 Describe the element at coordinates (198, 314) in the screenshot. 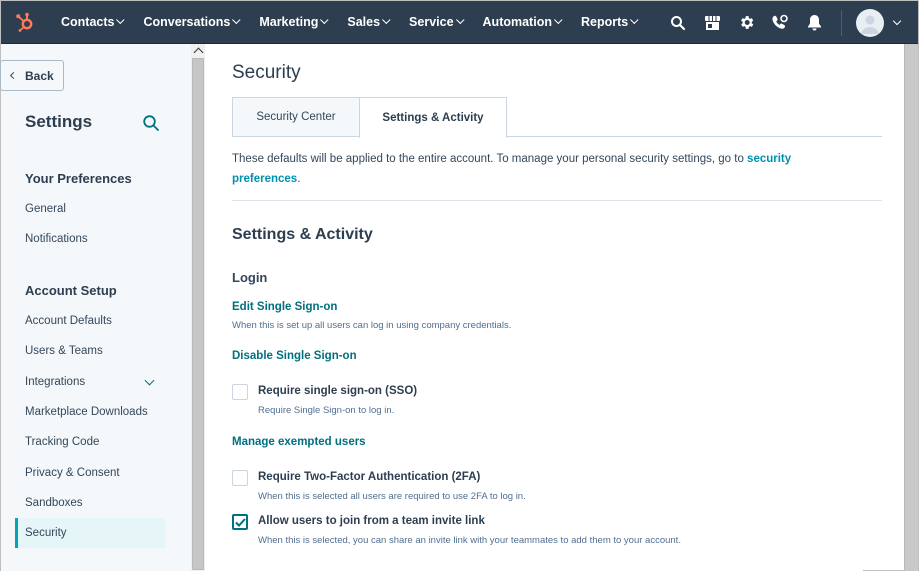

I see `sidebar-scrollbar-thumb` at that location.